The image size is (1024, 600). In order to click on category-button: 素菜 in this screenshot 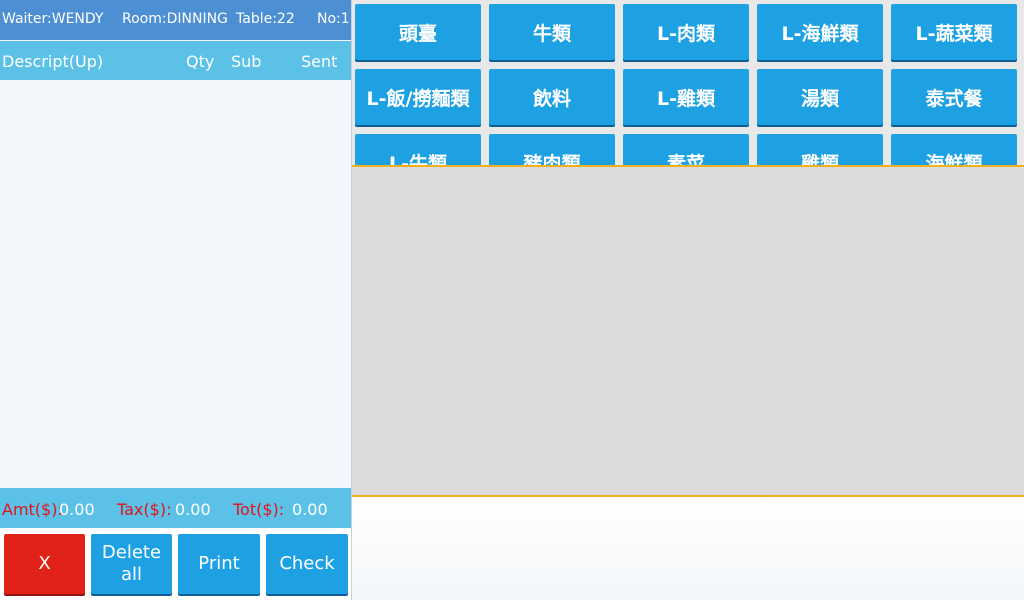, I will do `click(686, 149)`.